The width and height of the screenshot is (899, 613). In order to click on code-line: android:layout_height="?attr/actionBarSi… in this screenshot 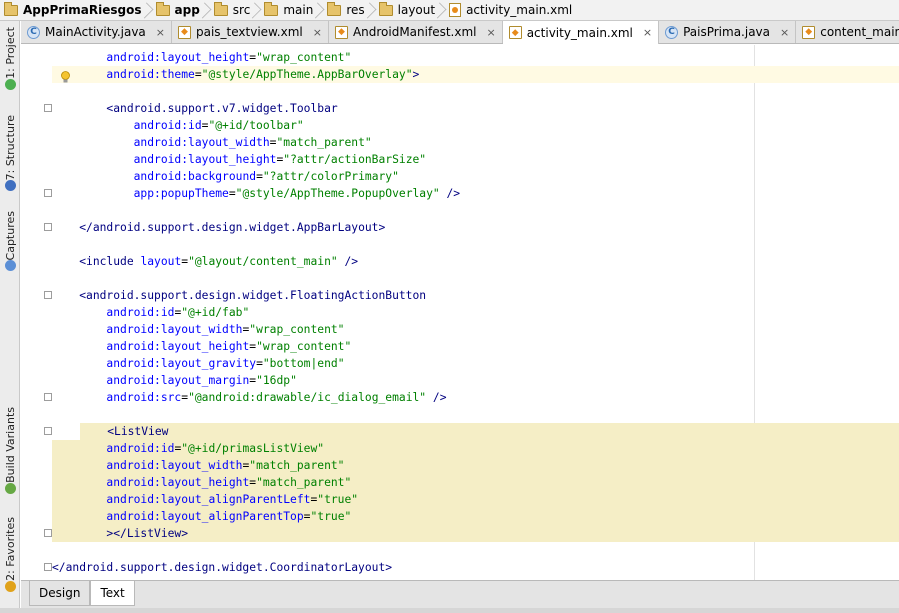, I will do `click(475, 159)`.